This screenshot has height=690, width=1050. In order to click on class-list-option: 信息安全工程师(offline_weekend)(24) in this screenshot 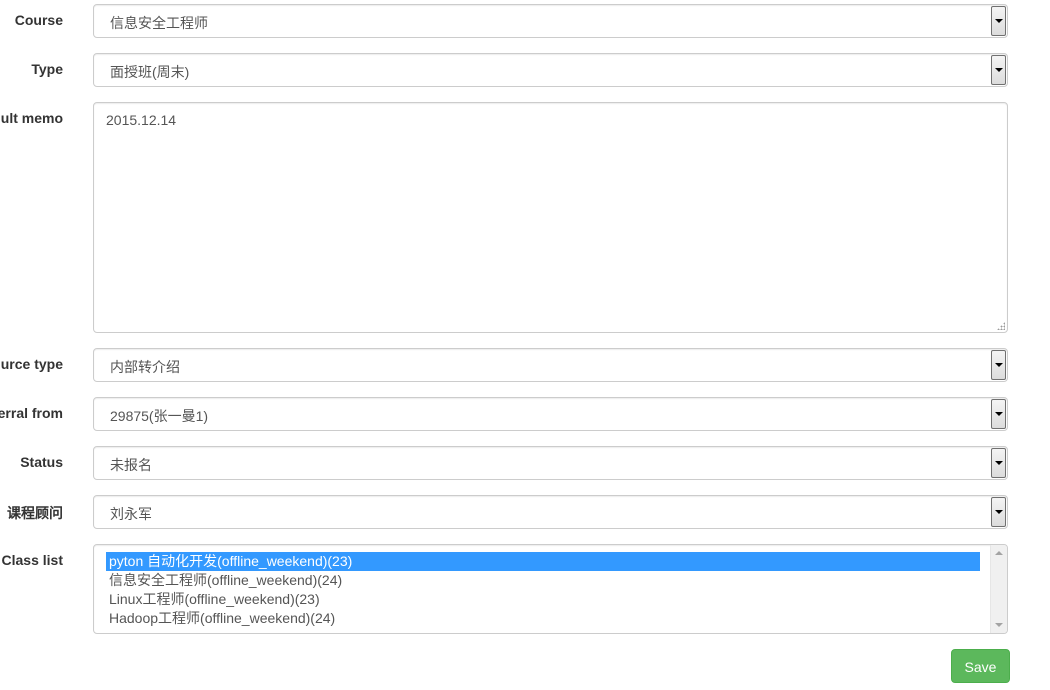, I will do `click(543, 580)`.